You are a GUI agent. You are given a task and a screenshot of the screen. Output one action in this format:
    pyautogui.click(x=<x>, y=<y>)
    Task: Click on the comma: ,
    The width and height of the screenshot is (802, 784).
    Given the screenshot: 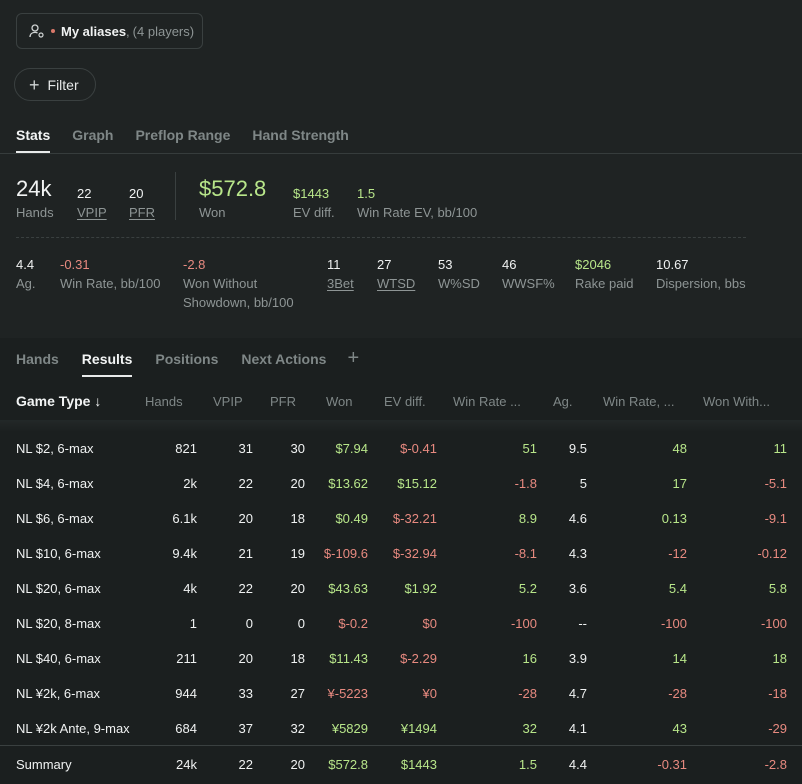 What is the action you would take?
    pyautogui.click(x=128, y=31)
    